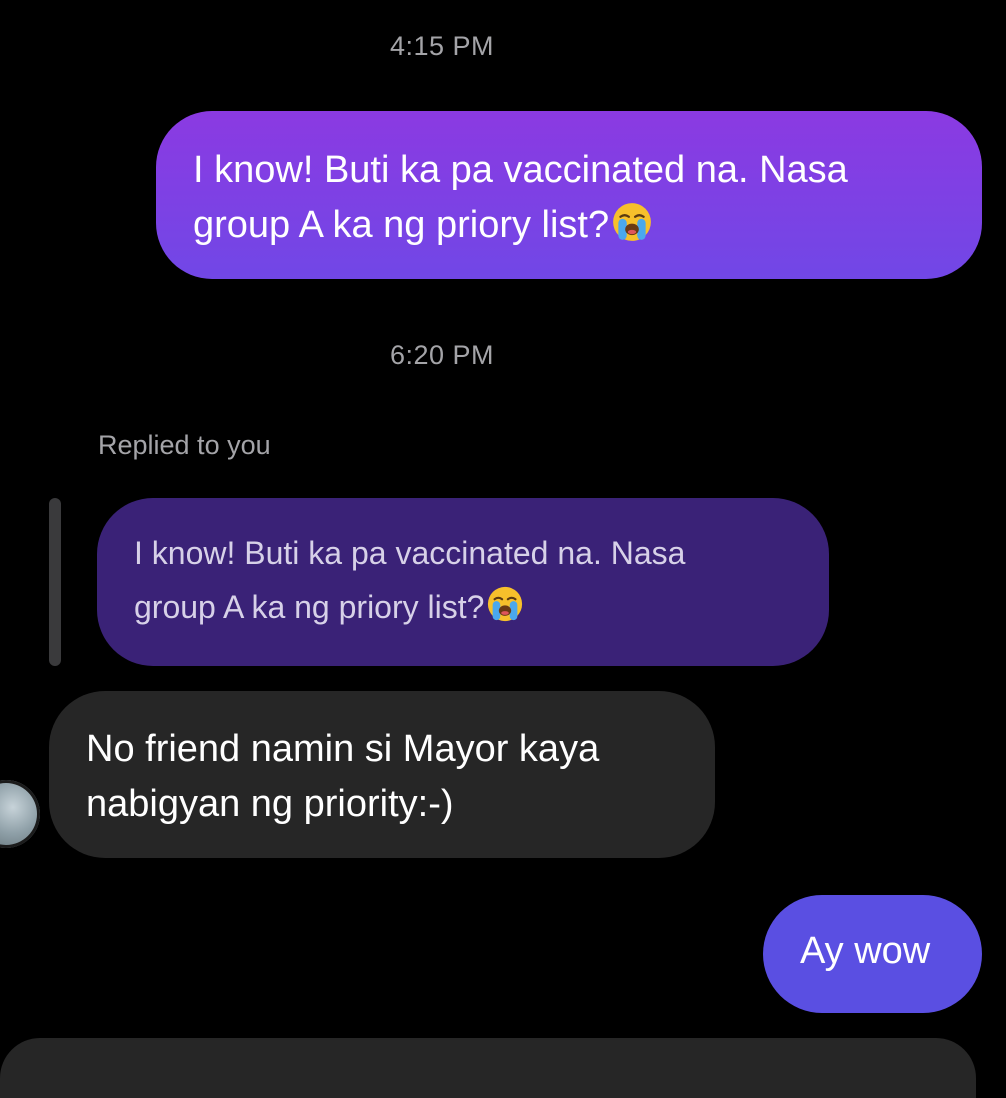  I want to click on message-text-line: group A ka ng priory list?, so click(401, 225).